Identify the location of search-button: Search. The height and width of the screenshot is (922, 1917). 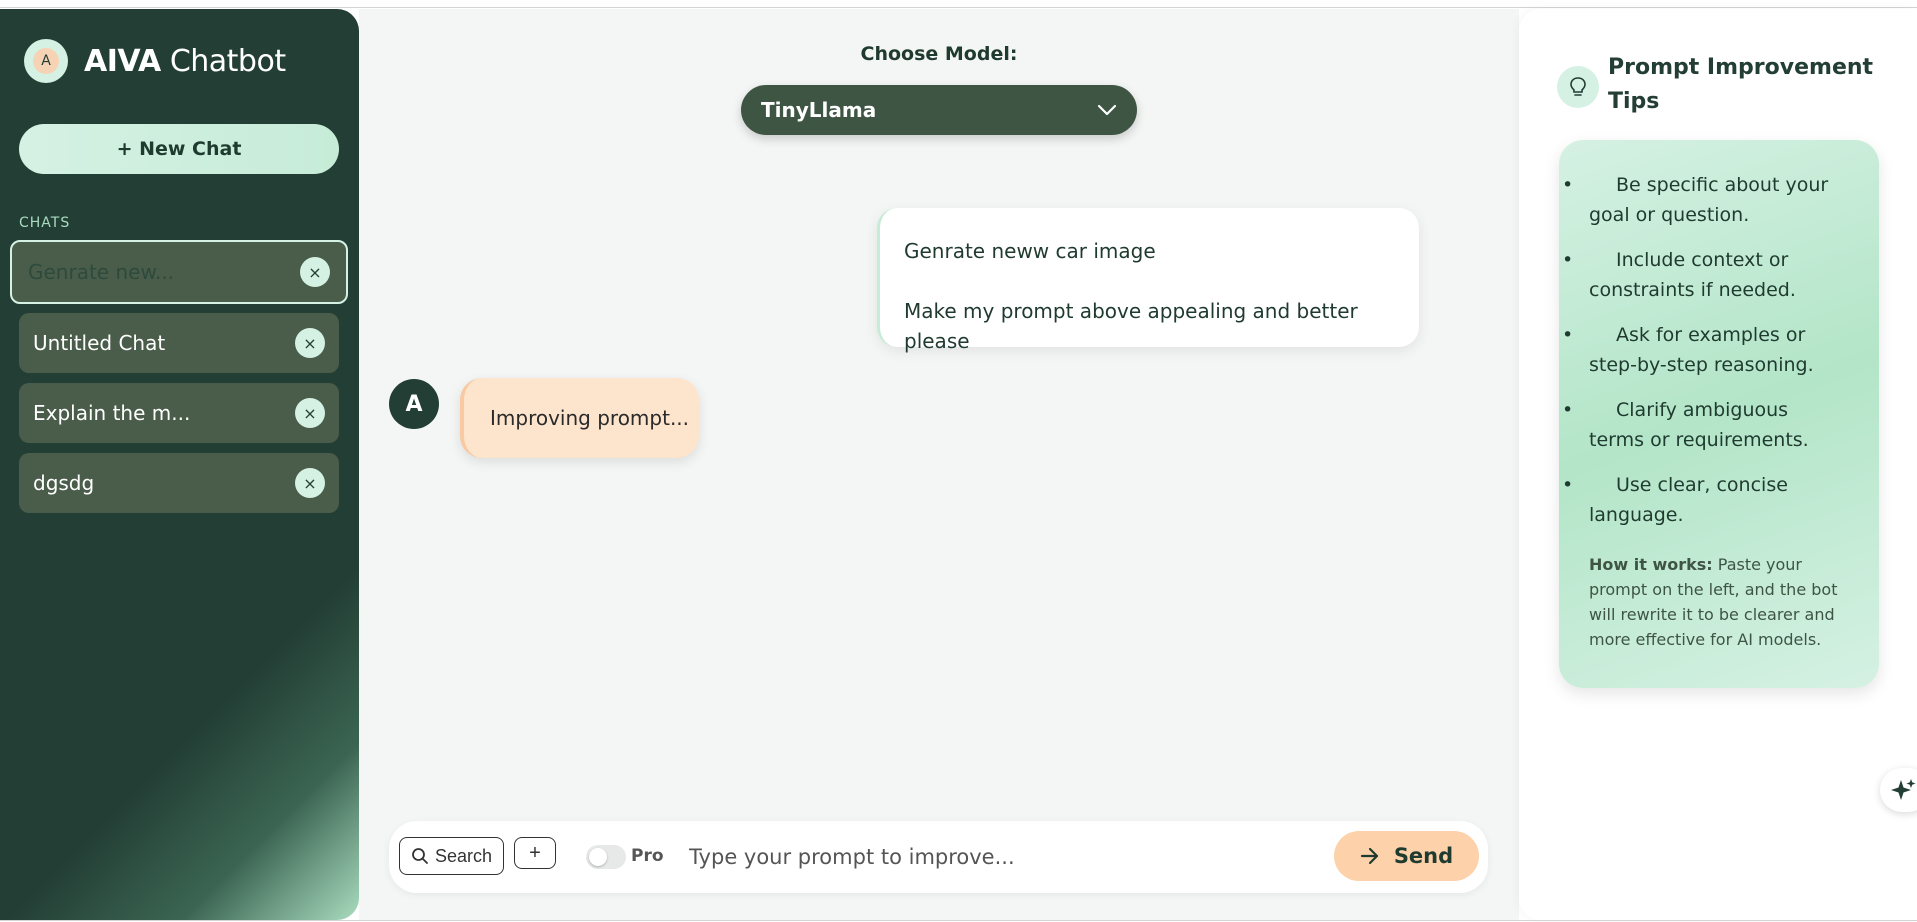
(451, 856).